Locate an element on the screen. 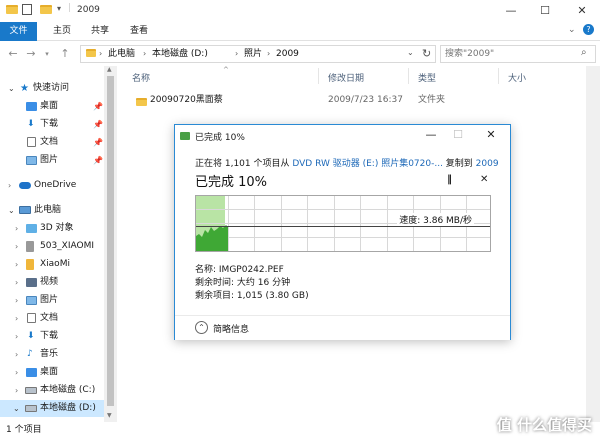 The width and height of the screenshot is (600, 439). nav-videos: › 视频 is located at coordinates (52, 282).